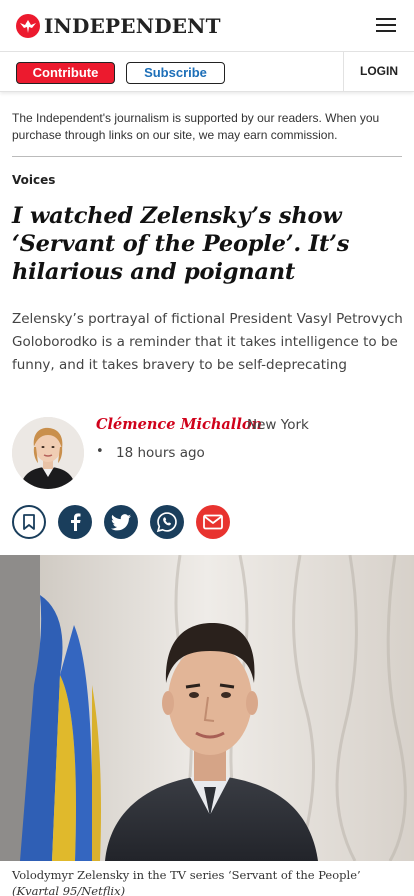 This screenshot has height=896, width=414. What do you see at coordinates (132, 26) in the screenshot?
I see `logo-text: INDEPENDENT` at bounding box center [132, 26].